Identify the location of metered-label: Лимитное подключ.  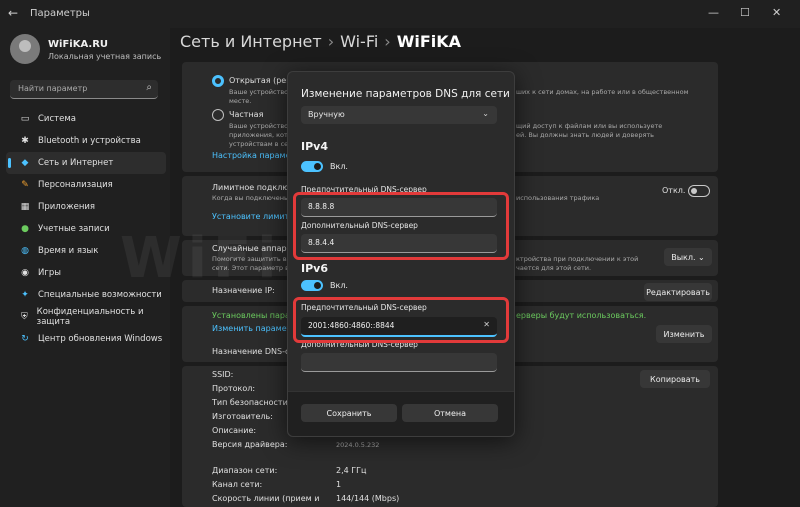
(253, 187).